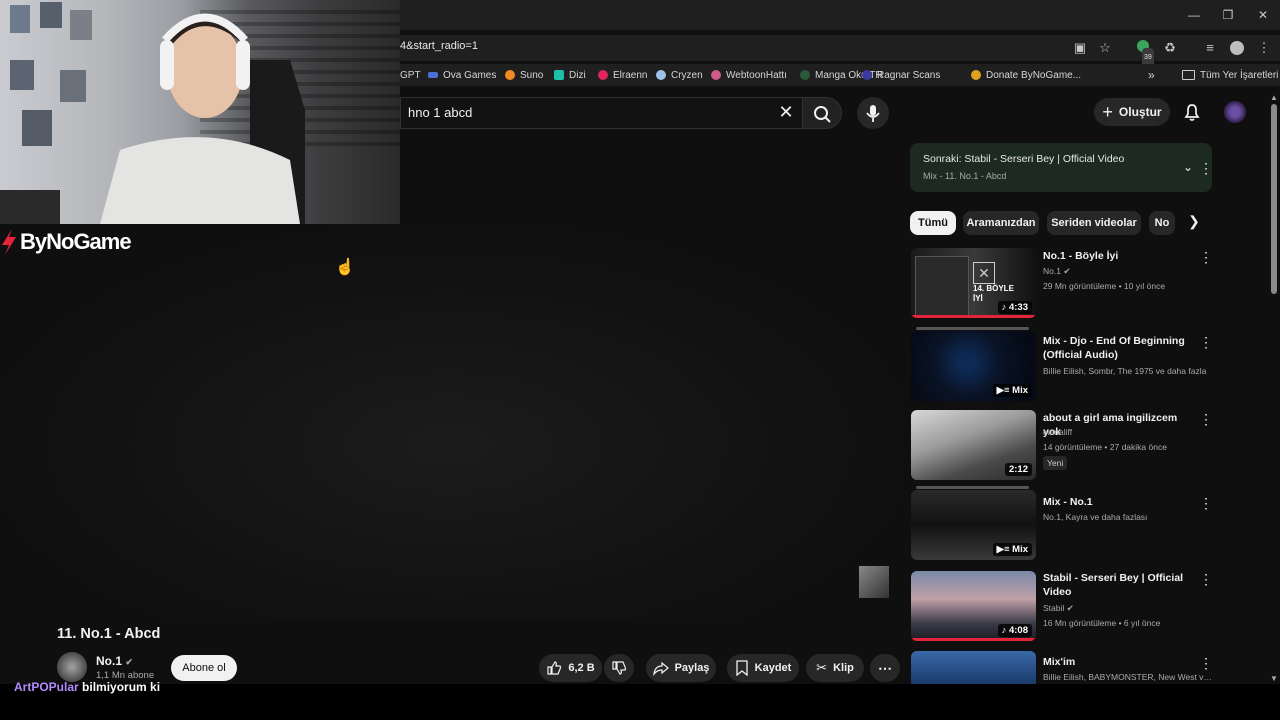 This screenshot has height=720, width=1280. I want to click on channel-name: Stabil ✔, so click(1128, 608).